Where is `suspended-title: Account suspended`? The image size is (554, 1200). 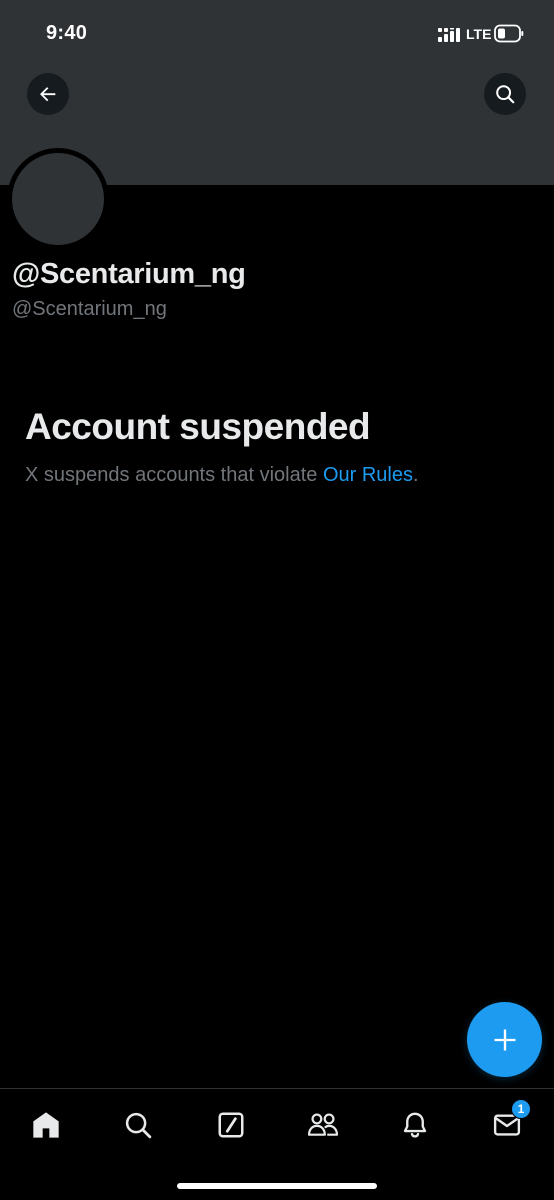 suspended-title: Account suspended is located at coordinates (198, 426).